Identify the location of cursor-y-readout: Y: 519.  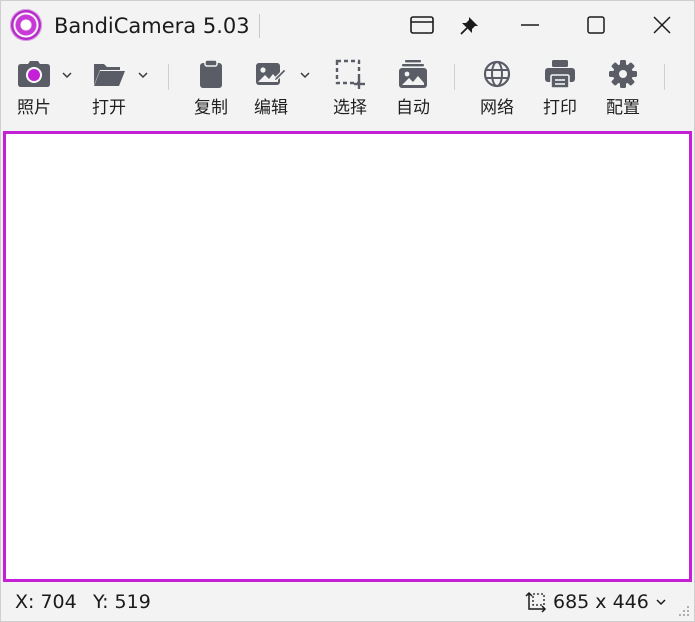
(122, 602).